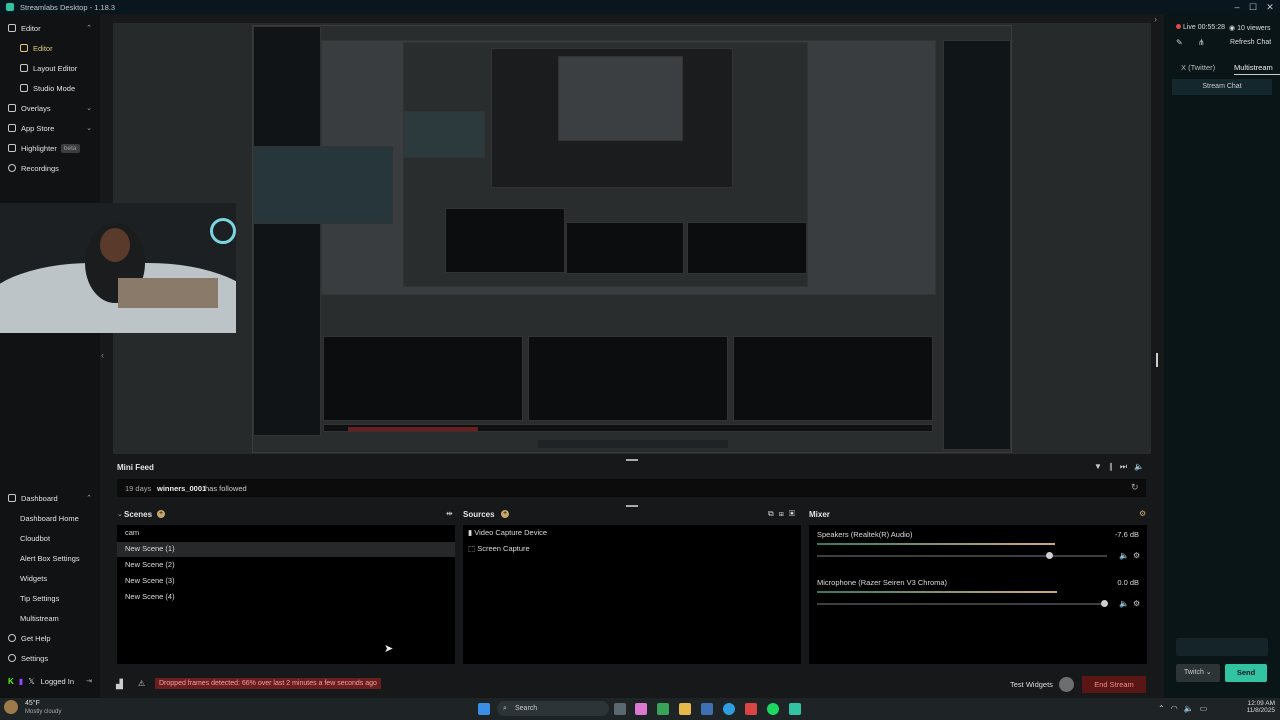 This screenshot has width=1280, height=720. I want to click on close-button: ✕, so click(1270, 7).